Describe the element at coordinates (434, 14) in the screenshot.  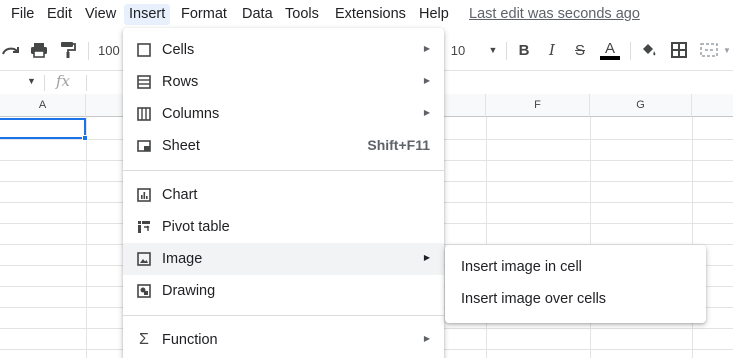
I see `menu-help: Help` at that location.